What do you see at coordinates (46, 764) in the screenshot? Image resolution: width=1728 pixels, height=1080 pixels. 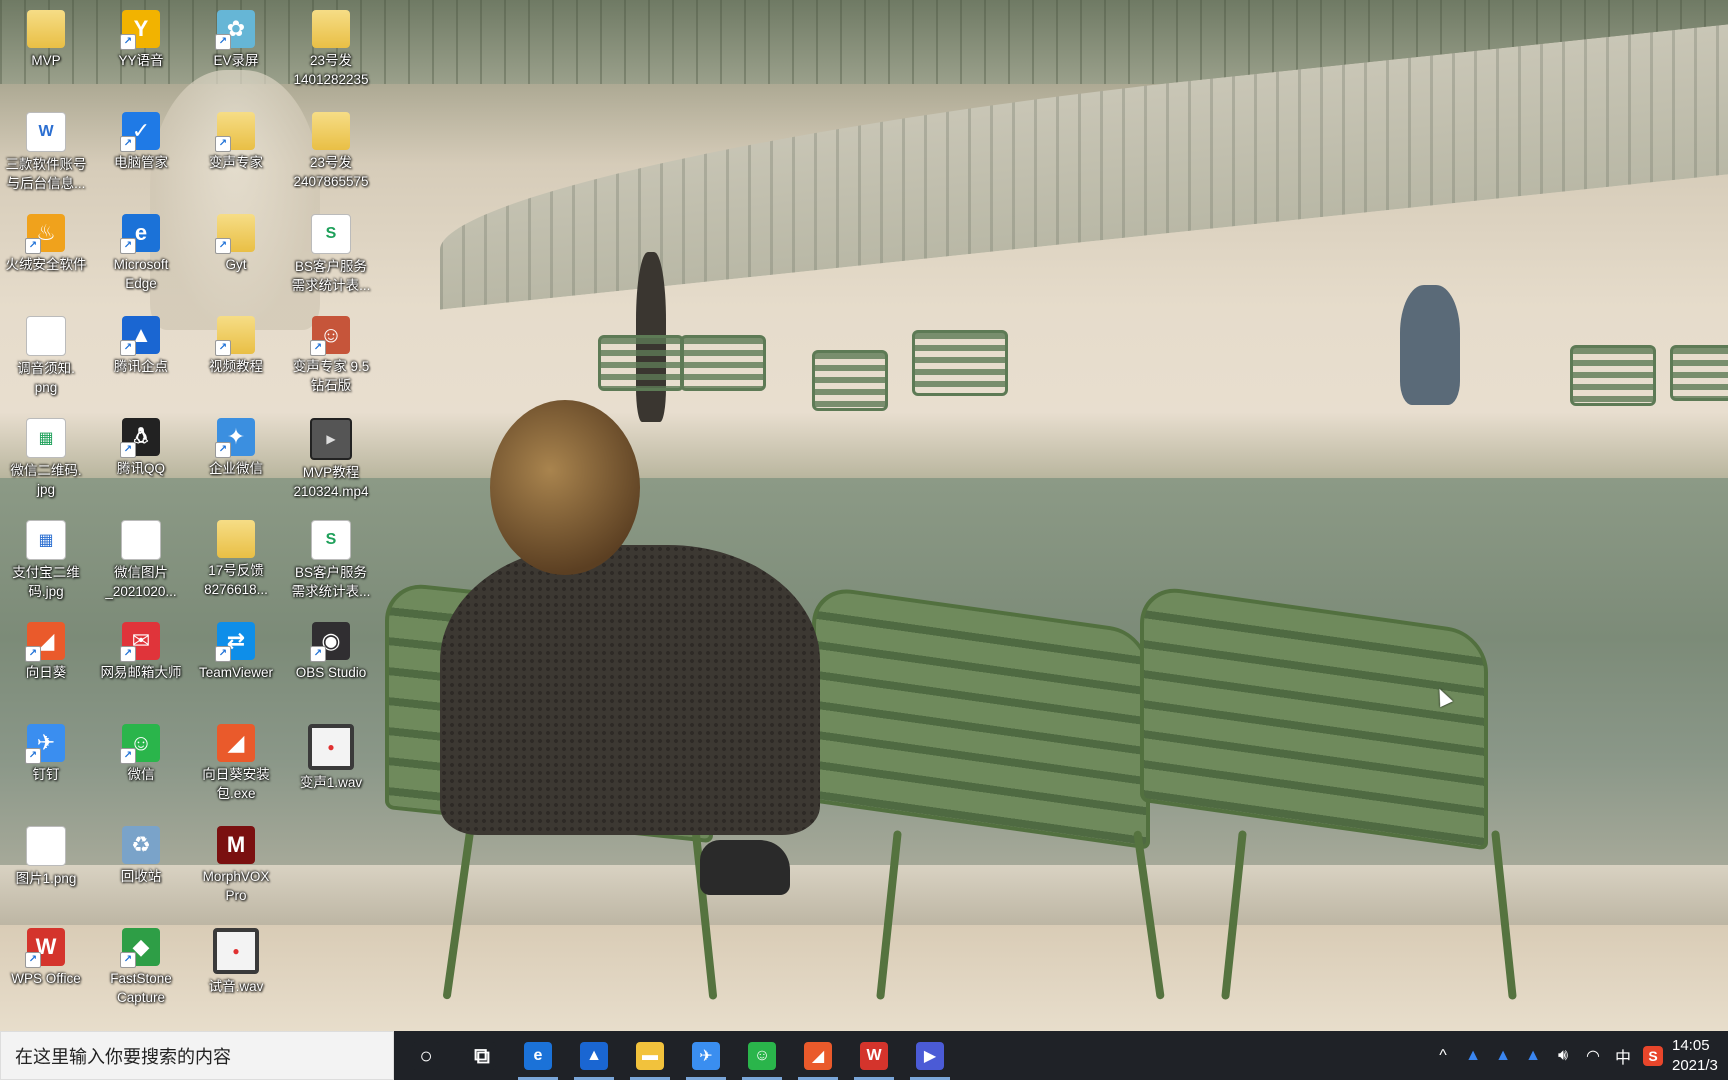 I see `desktop-icon: ✈ ↗ 钉钉` at bounding box center [46, 764].